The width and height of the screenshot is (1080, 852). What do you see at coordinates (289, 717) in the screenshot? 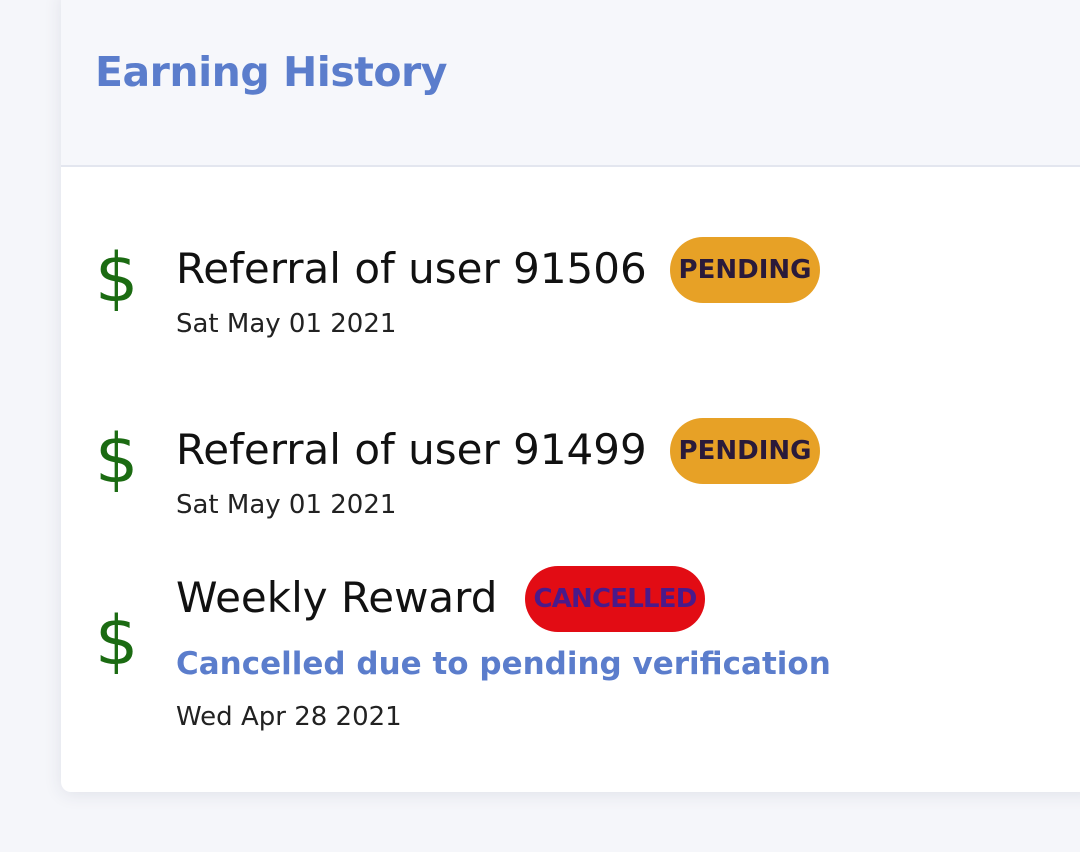
I see `entry-date: Wed Apr 28 2021` at bounding box center [289, 717].